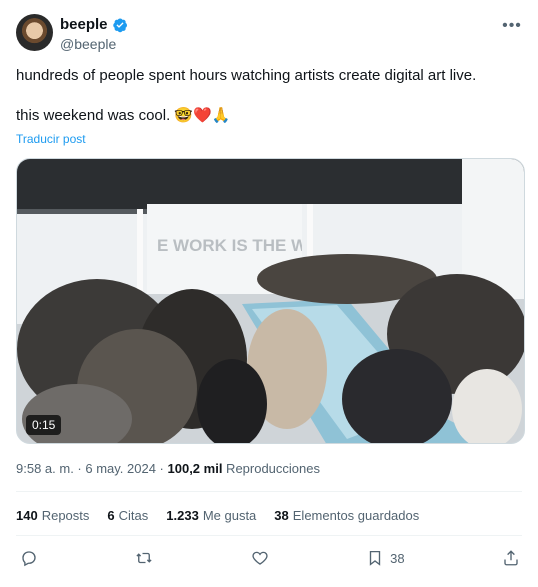  What do you see at coordinates (375, 558) in the screenshot?
I see `bookmark-icon` at bounding box center [375, 558].